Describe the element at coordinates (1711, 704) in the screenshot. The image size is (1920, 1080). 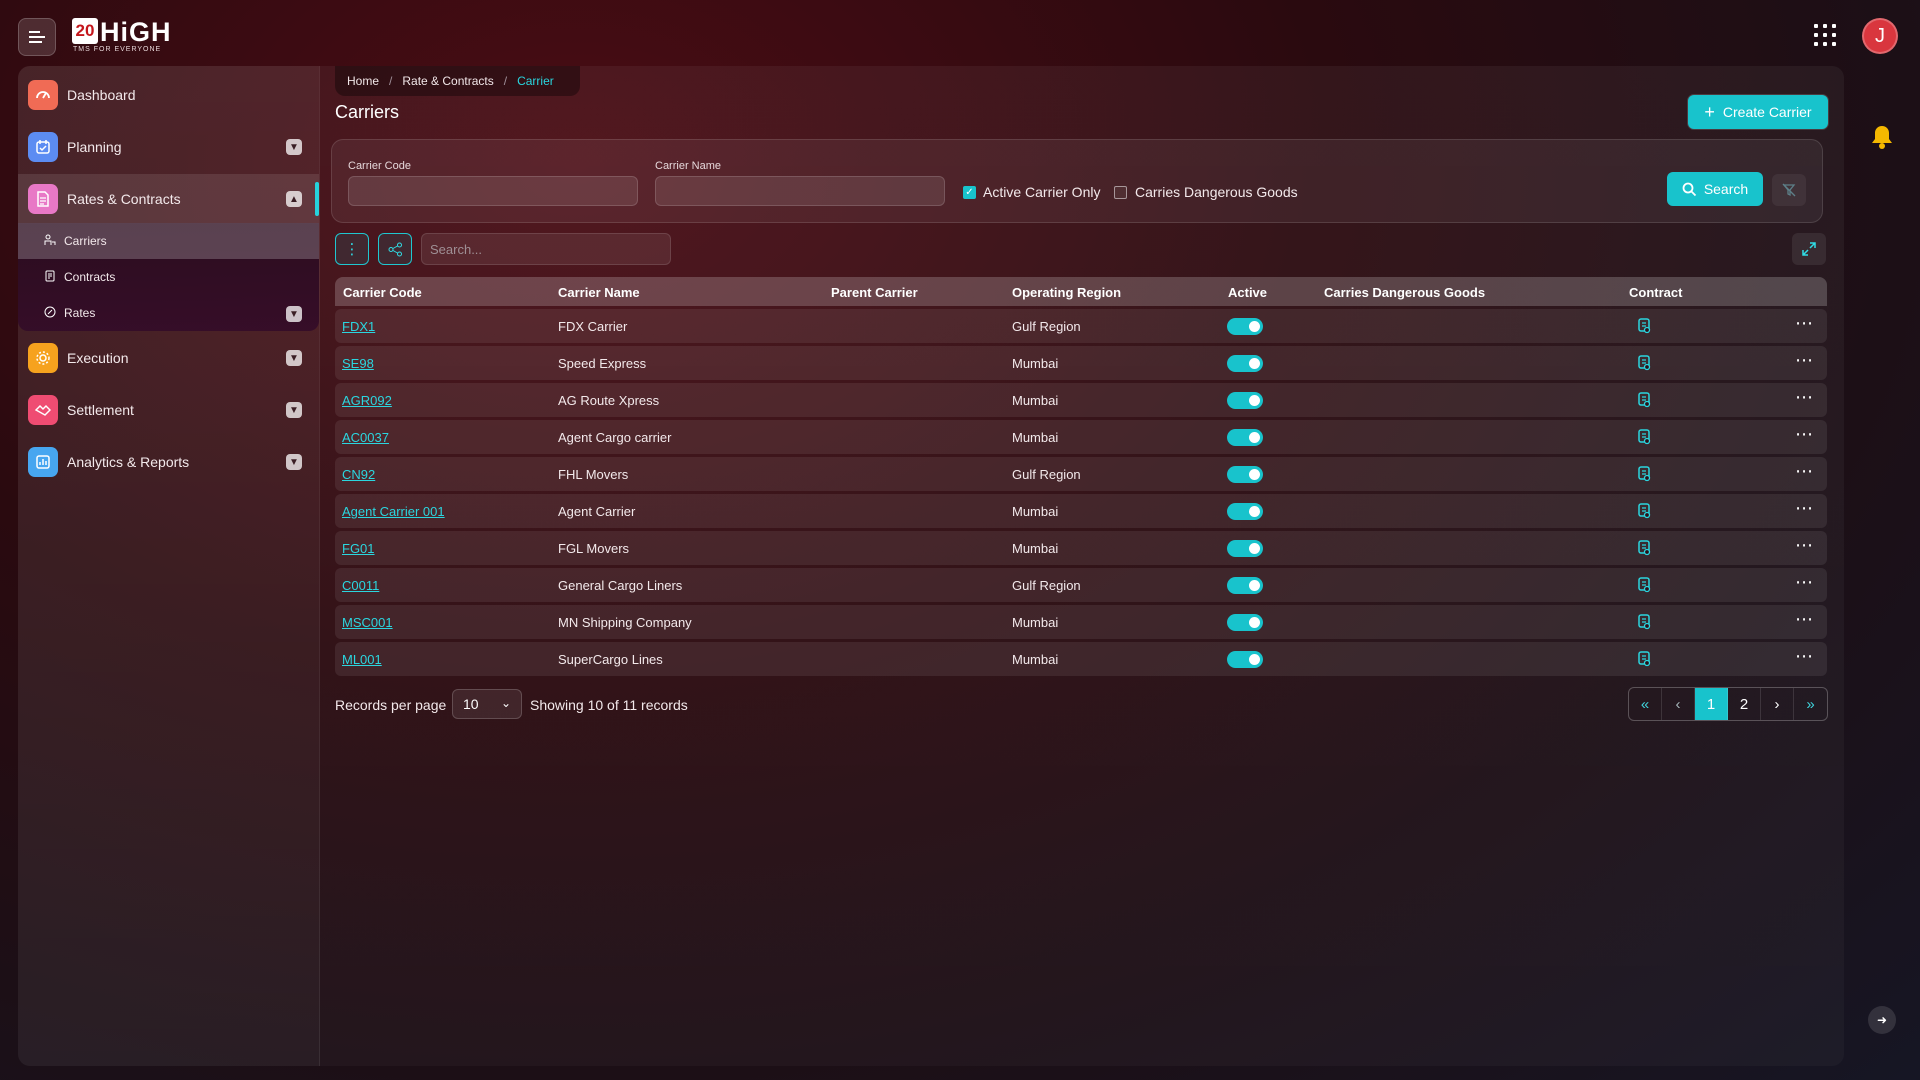
I see `page-button-1: 1` at that location.